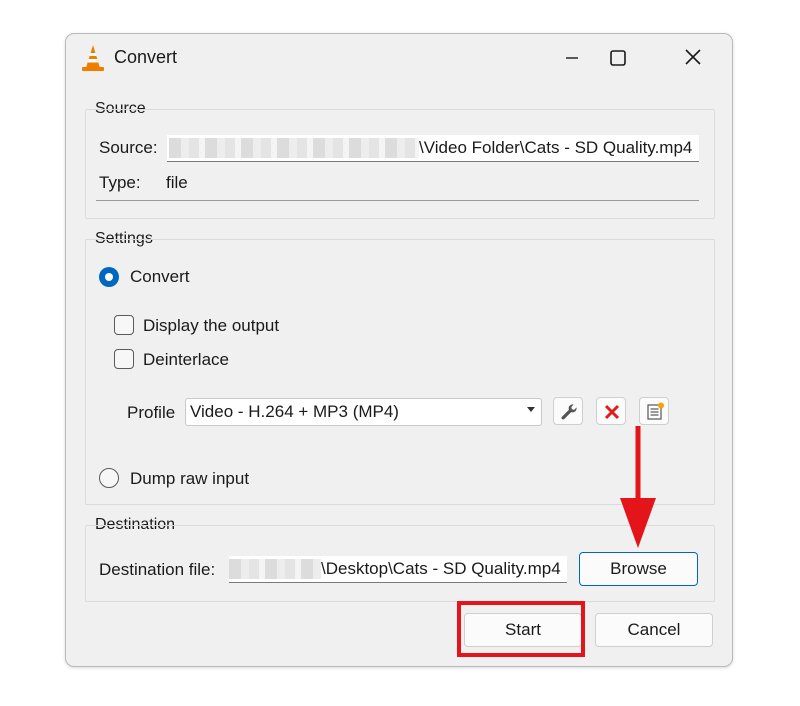  I want to click on profile-label: Profile, so click(151, 412).